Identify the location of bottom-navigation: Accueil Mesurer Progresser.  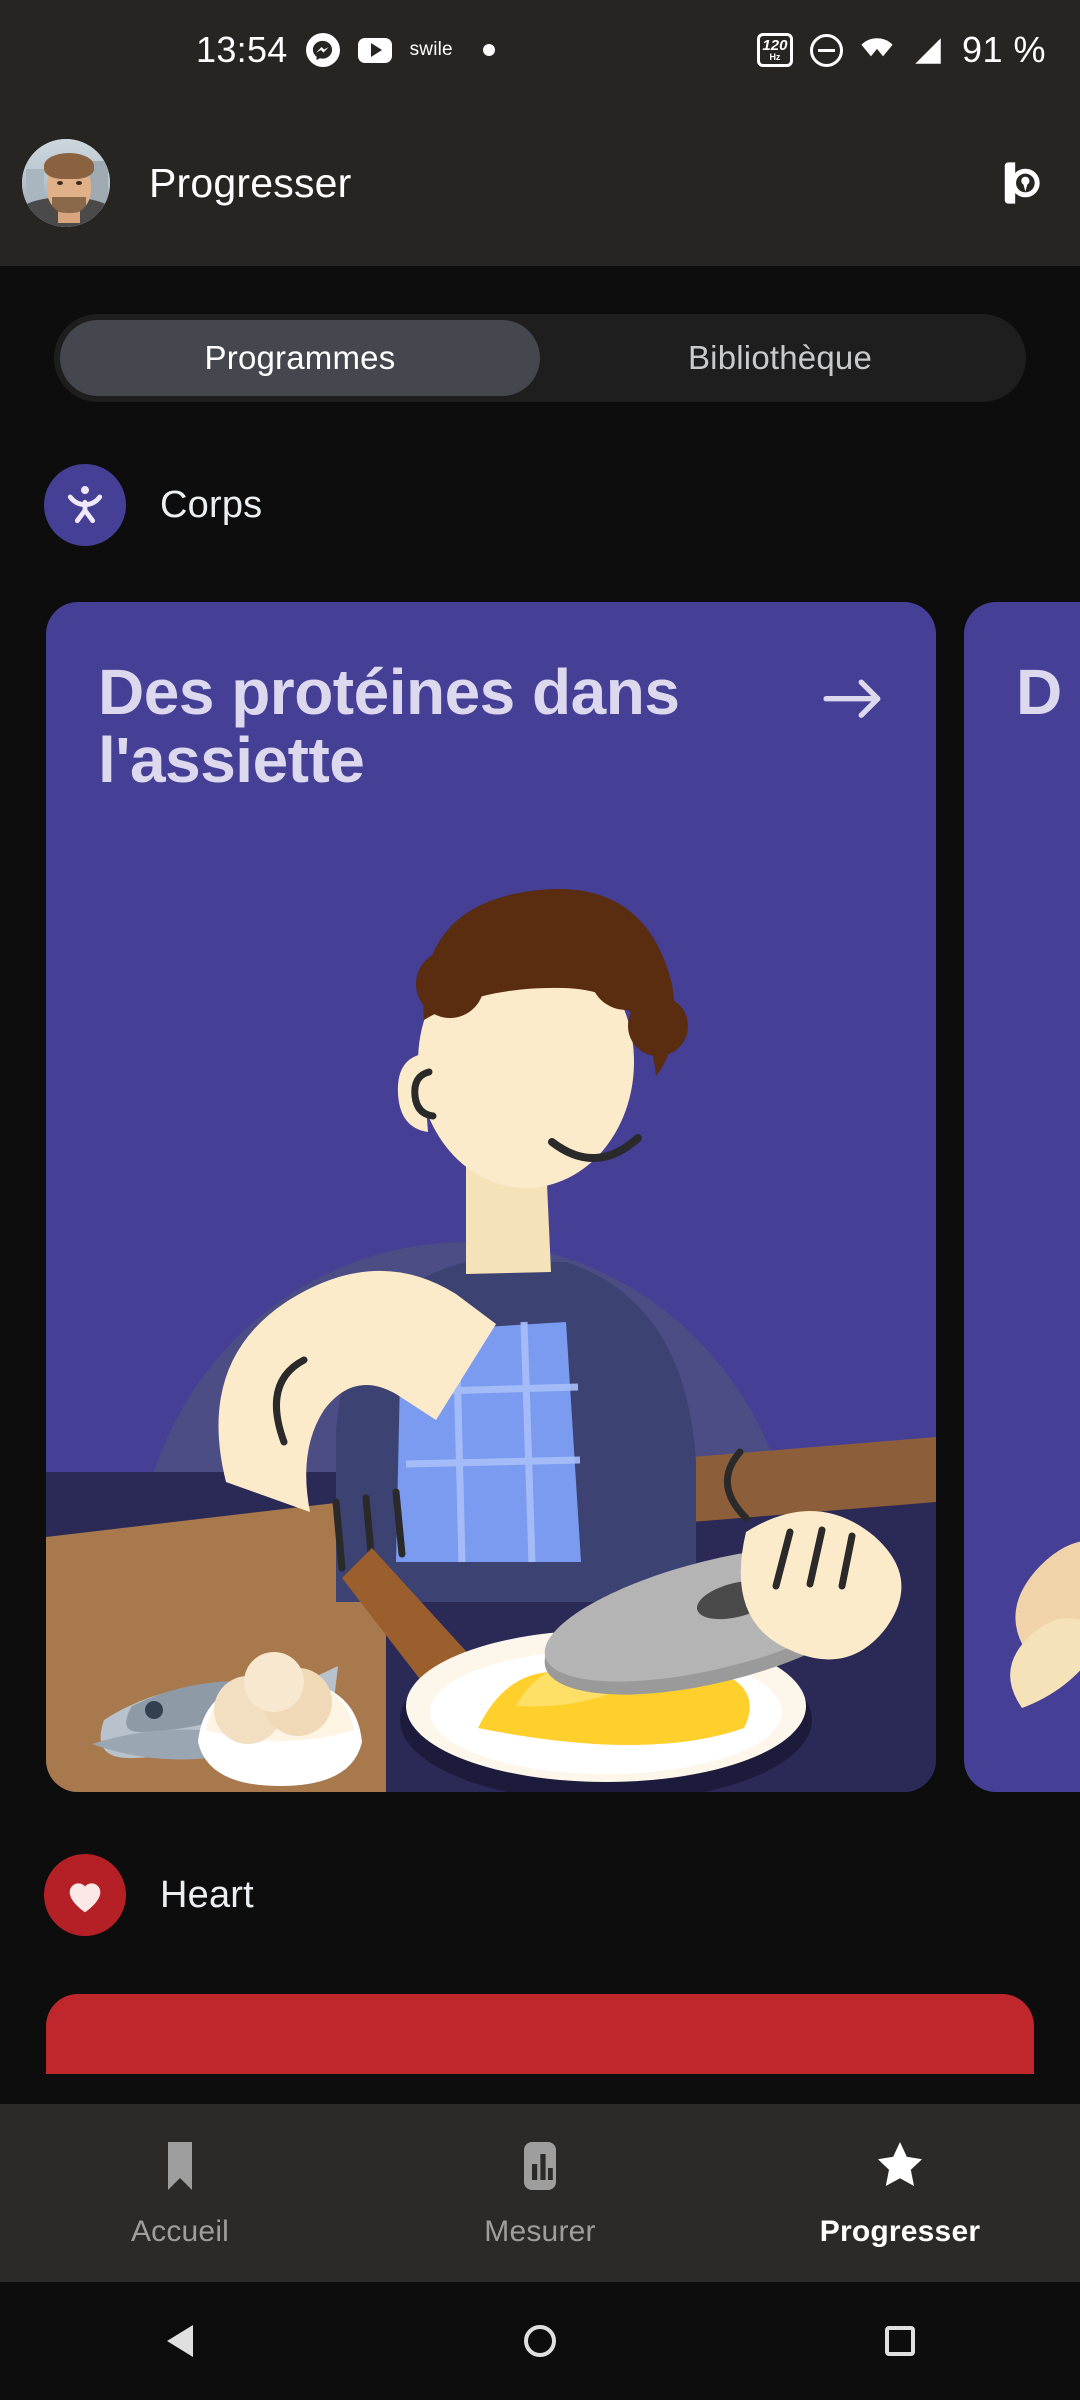
(540, 2193).